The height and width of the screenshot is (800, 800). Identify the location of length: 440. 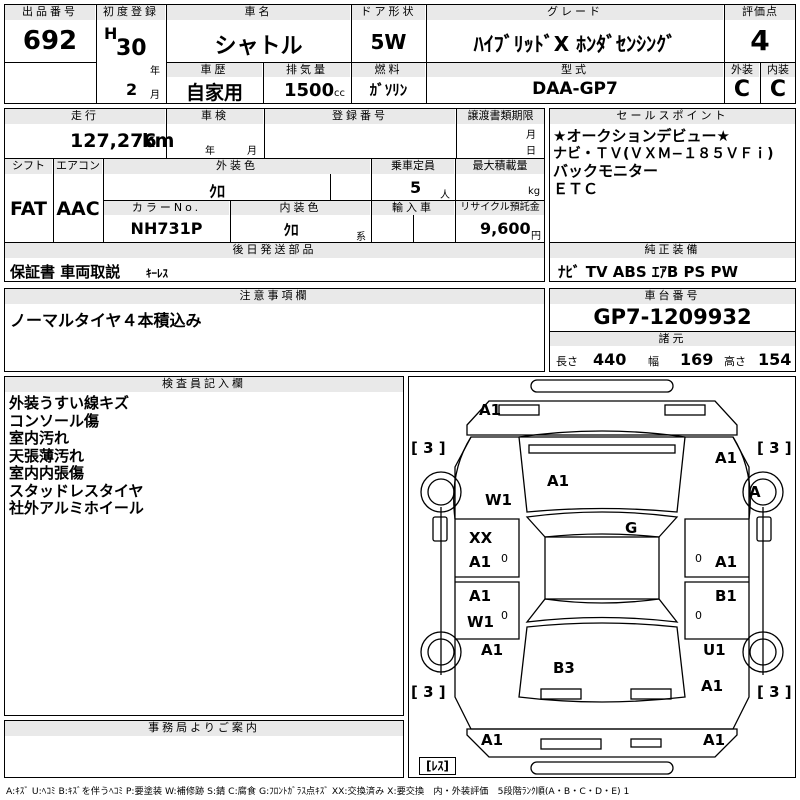
(610, 359).